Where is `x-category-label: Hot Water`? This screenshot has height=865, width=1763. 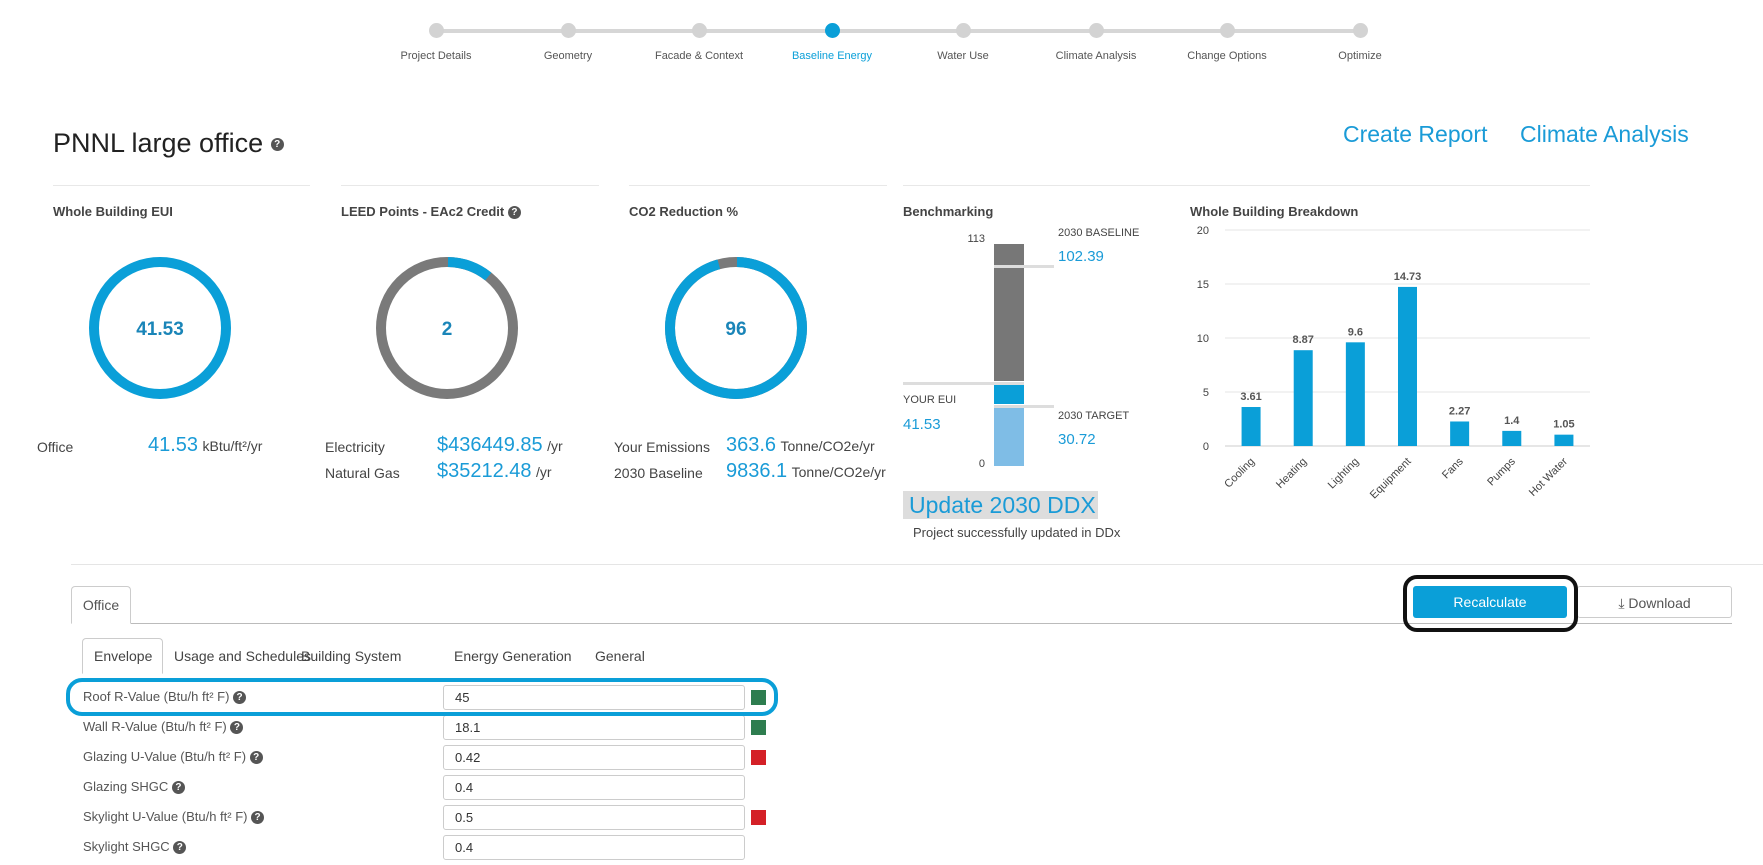 x-category-label: Hot Water is located at coordinates (1548, 476).